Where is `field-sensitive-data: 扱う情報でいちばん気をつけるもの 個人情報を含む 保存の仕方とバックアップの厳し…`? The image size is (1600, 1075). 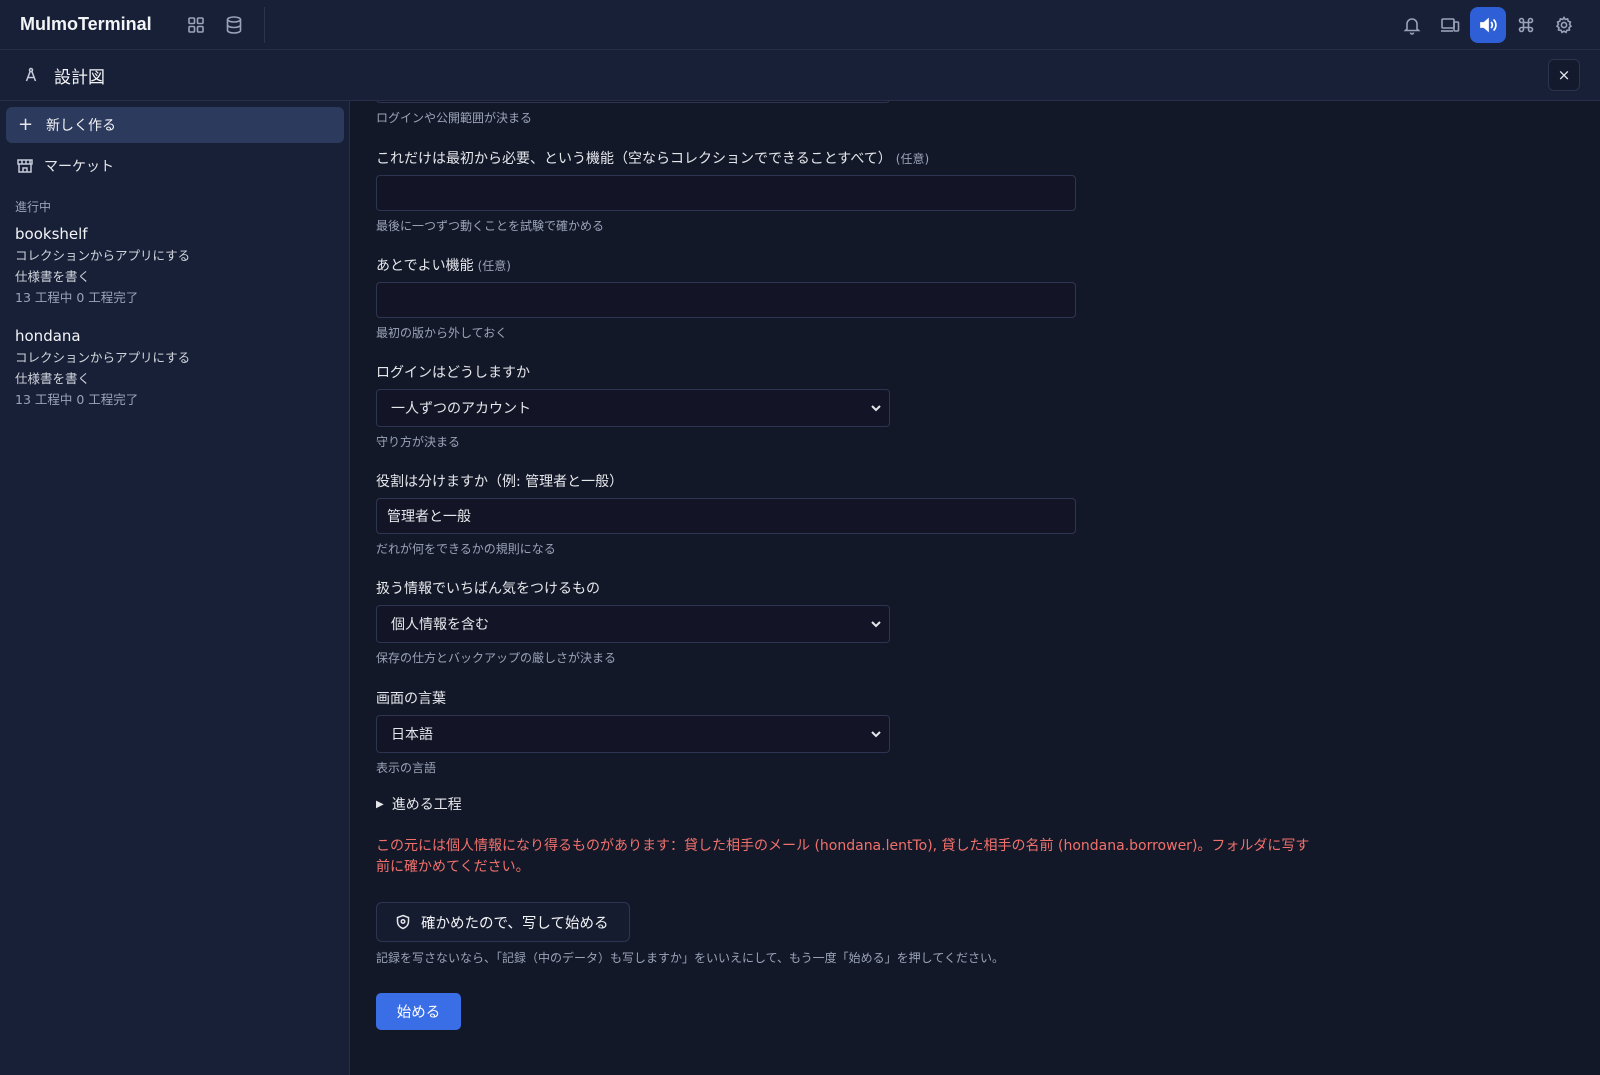
field-sensitive-data: 扱う情報でいちばん気をつけるもの 個人情報を含む 保存の仕方とバックアップの厳し… is located at coordinates (633, 623).